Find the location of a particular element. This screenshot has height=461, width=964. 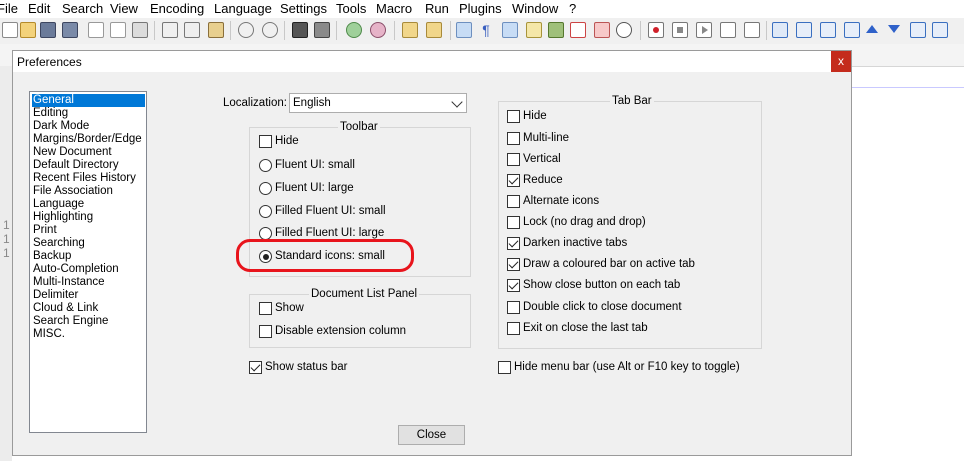

show-status-bar-checkbox is located at coordinates (255, 367).